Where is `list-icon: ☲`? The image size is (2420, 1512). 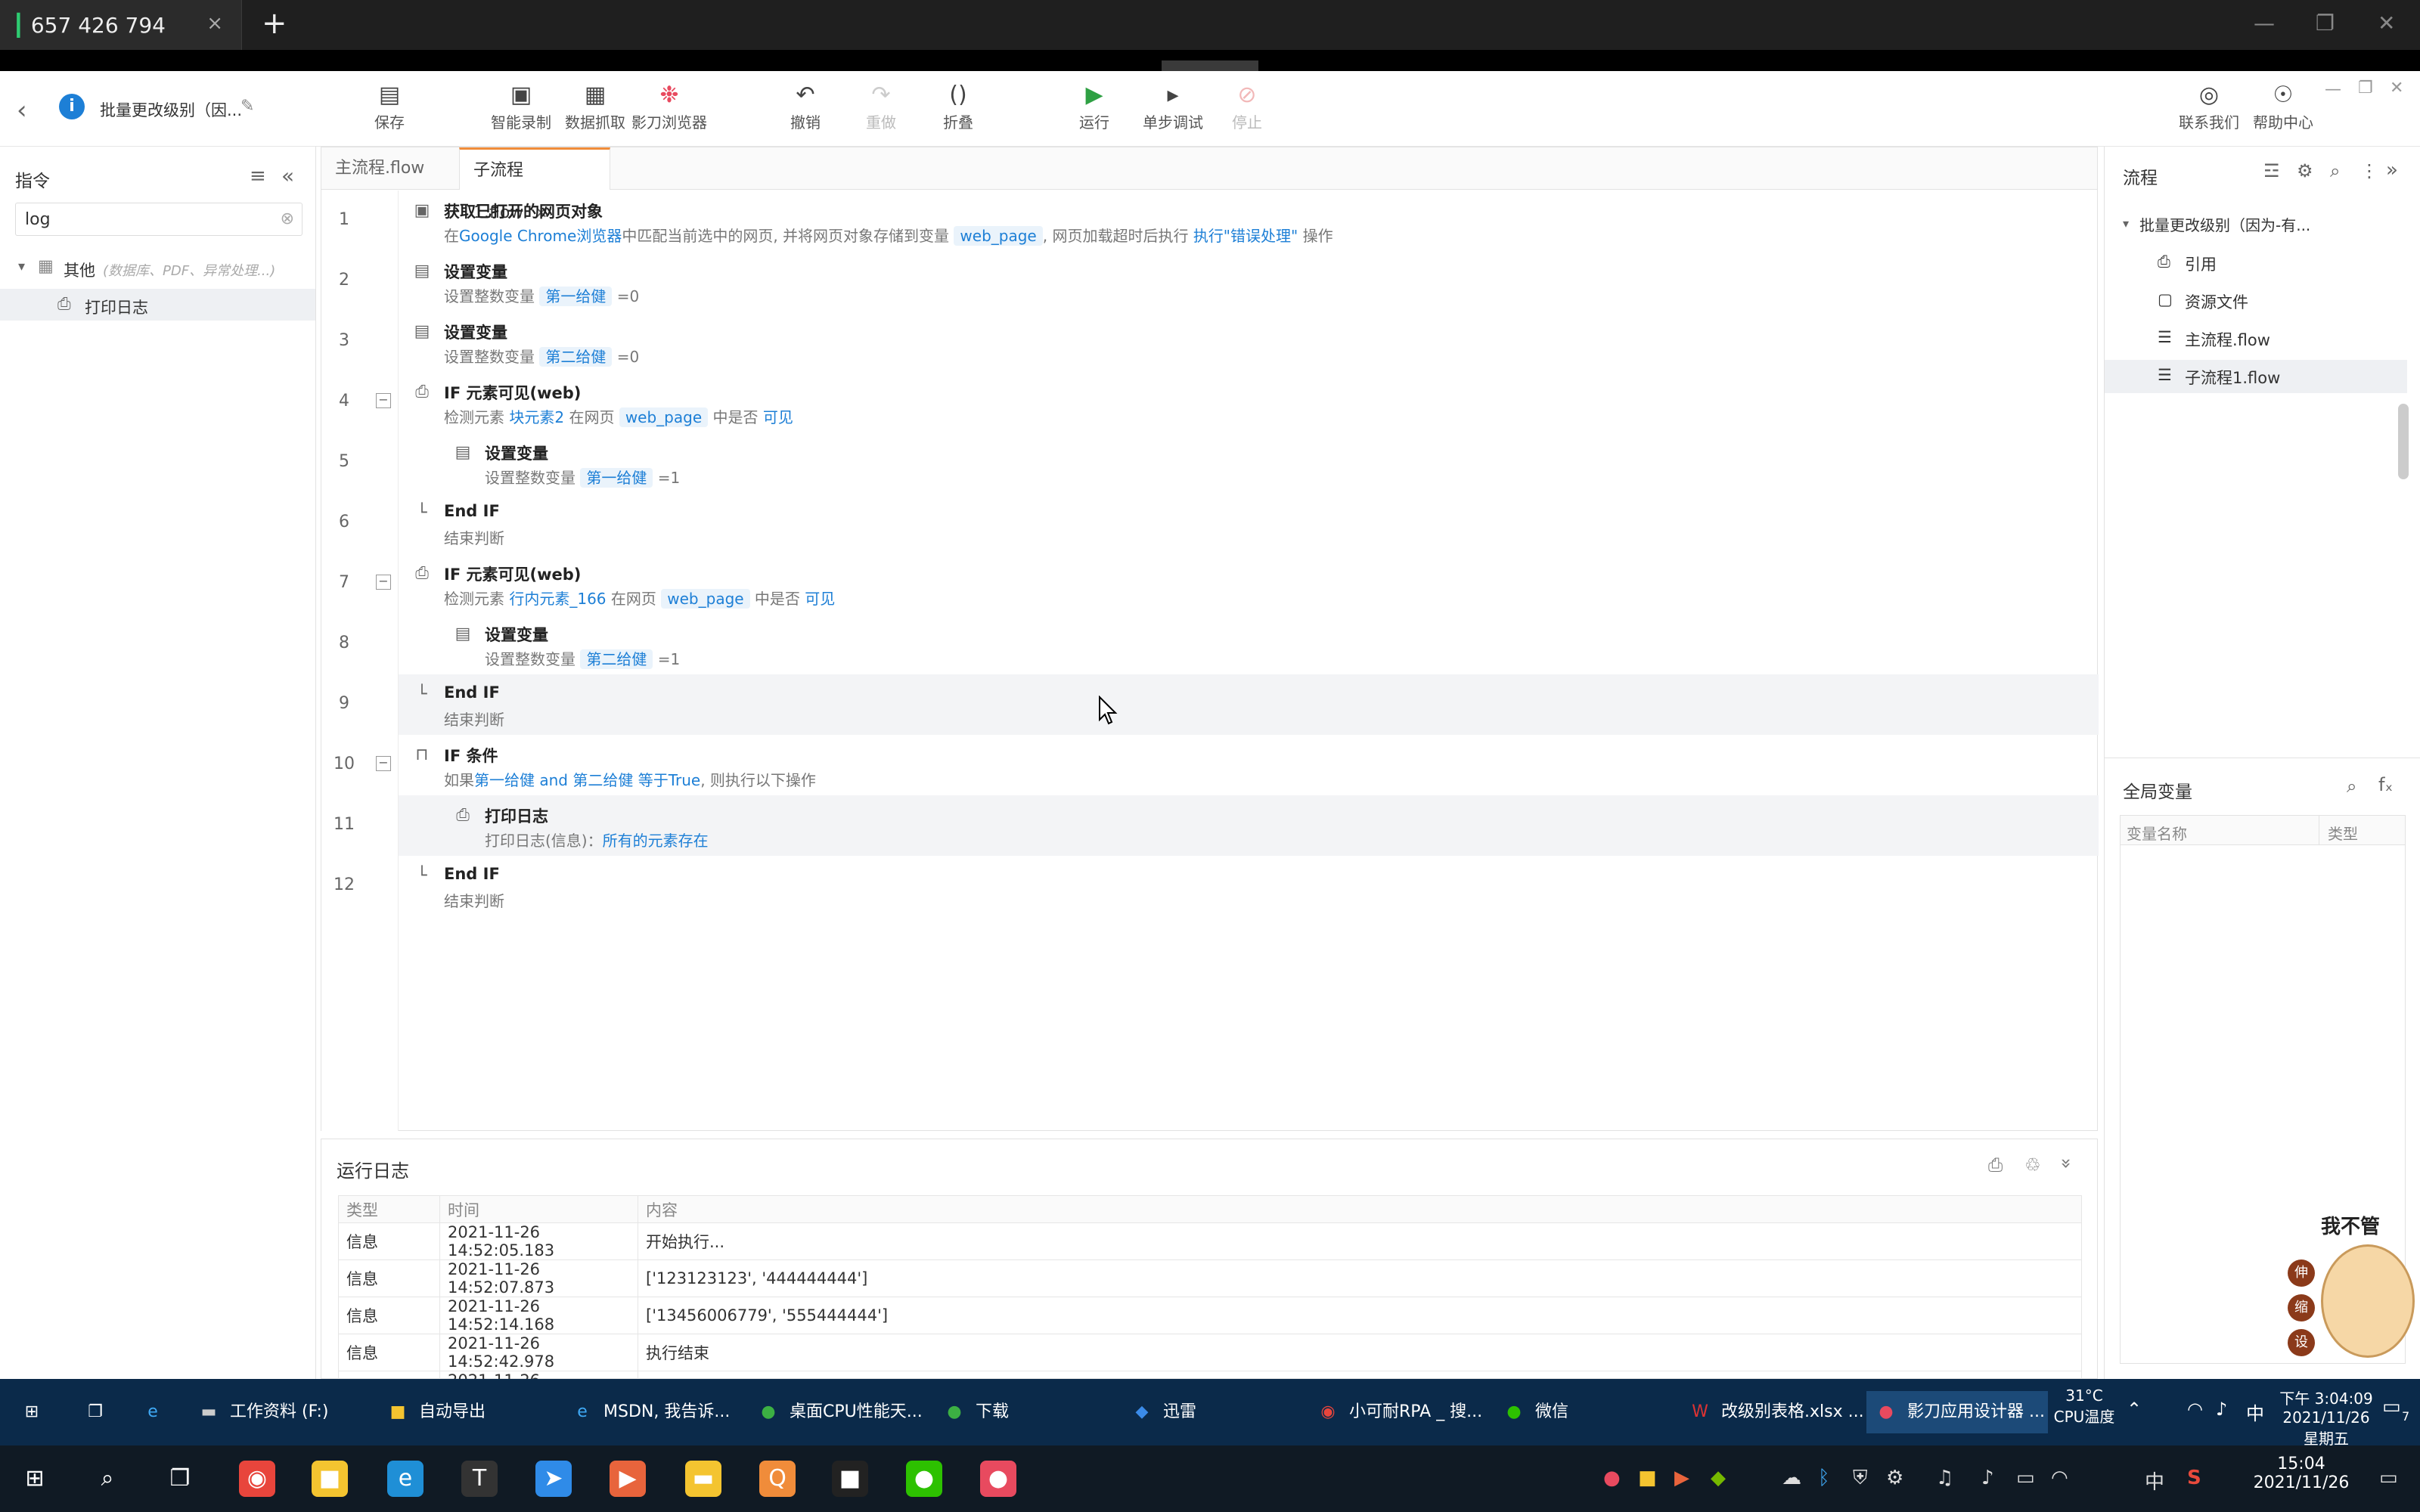 list-icon: ☲ is located at coordinates (2271, 170).